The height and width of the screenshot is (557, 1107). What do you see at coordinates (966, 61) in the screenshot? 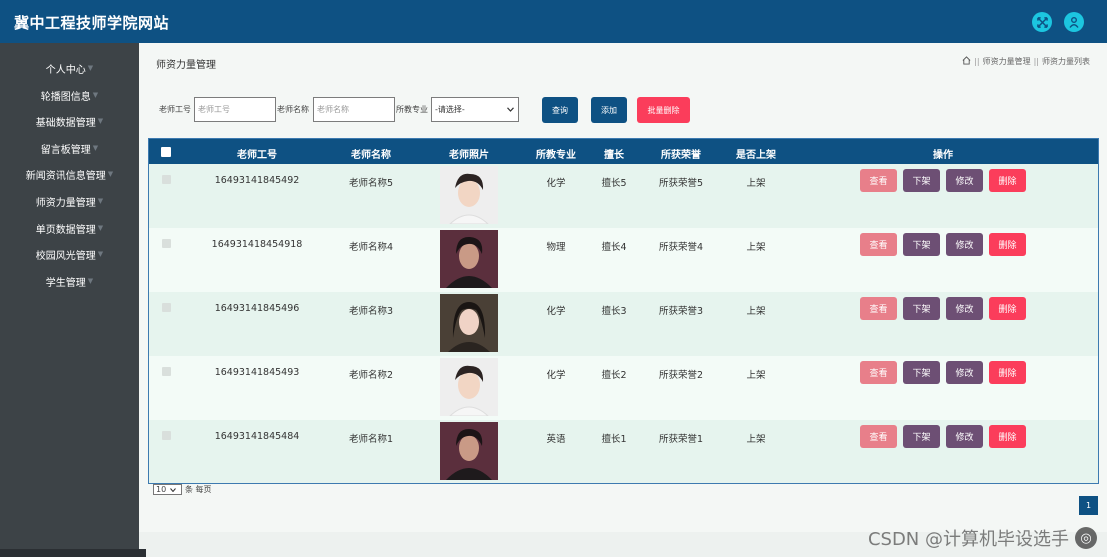
I see `home-icon` at bounding box center [966, 61].